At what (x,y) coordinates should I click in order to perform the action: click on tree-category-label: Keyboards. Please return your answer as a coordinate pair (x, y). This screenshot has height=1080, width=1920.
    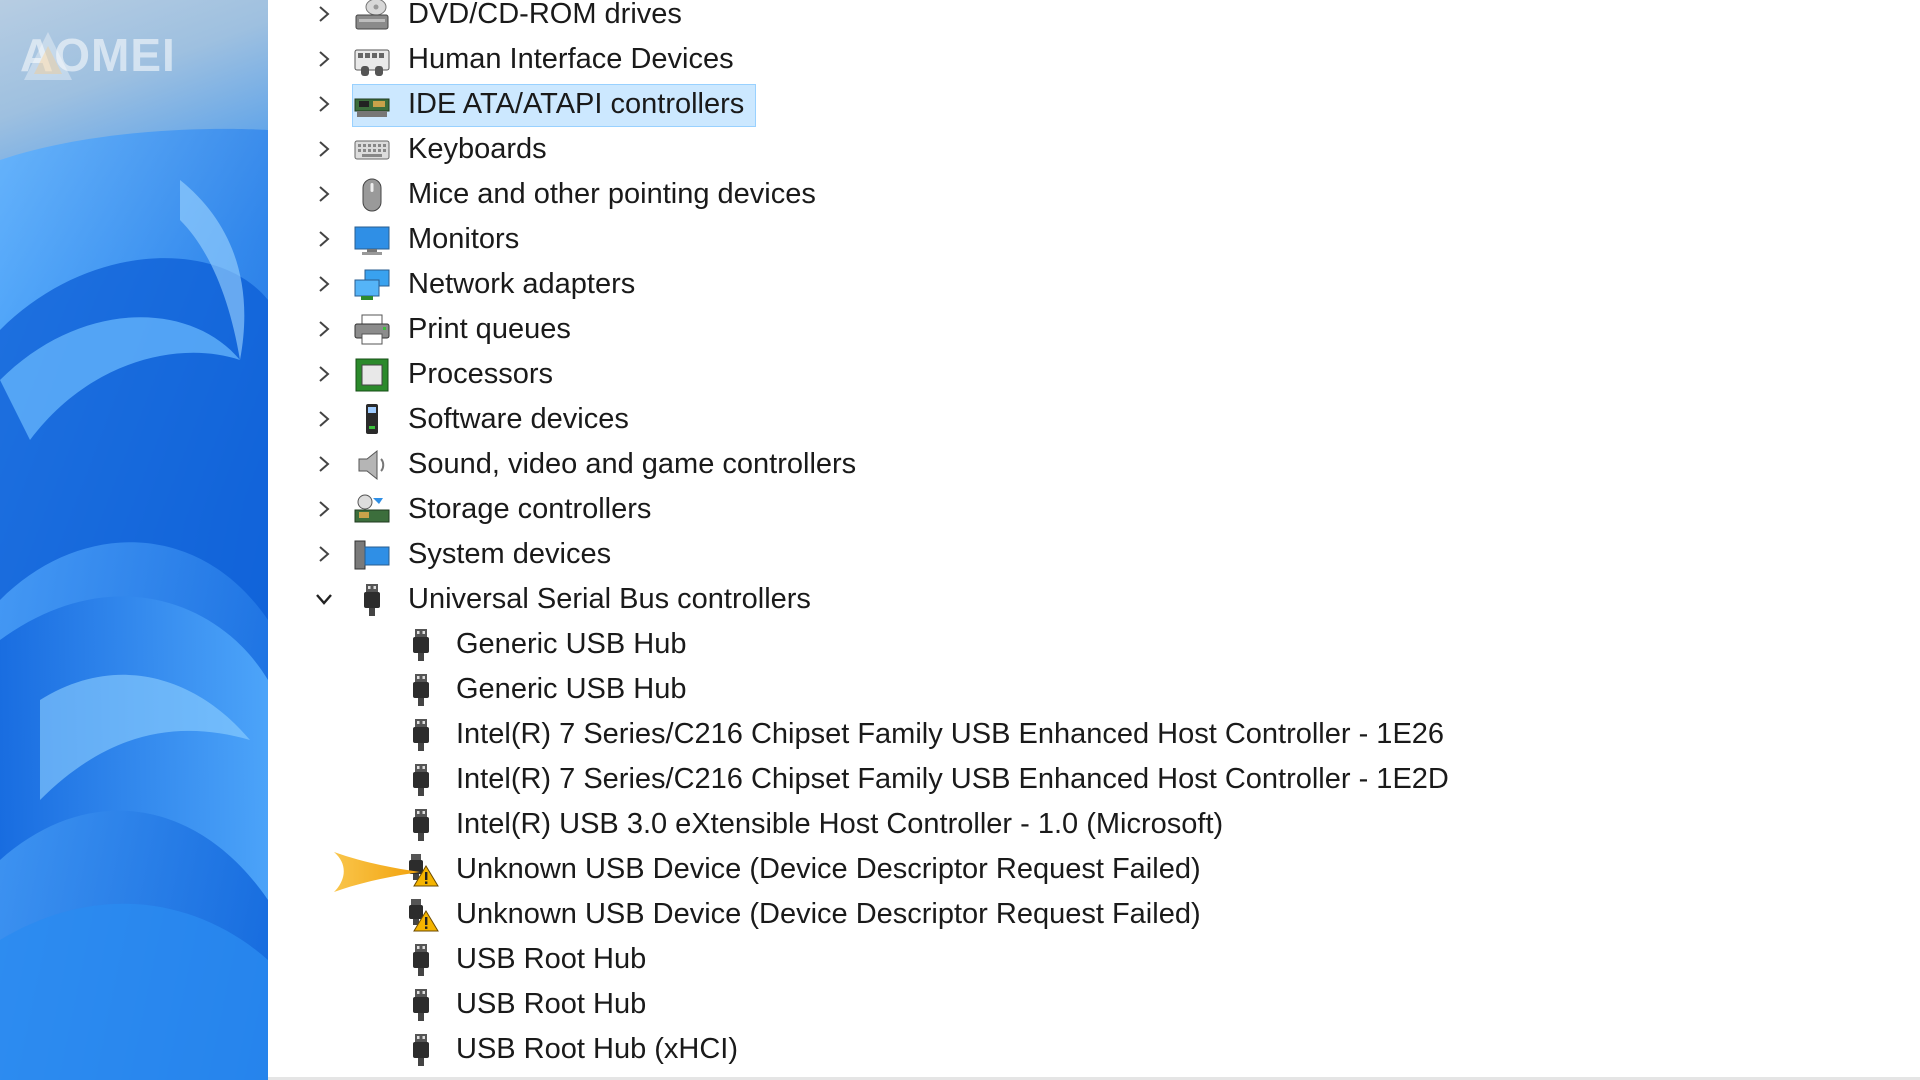
    Looking at the image, I should click on (477, 149).